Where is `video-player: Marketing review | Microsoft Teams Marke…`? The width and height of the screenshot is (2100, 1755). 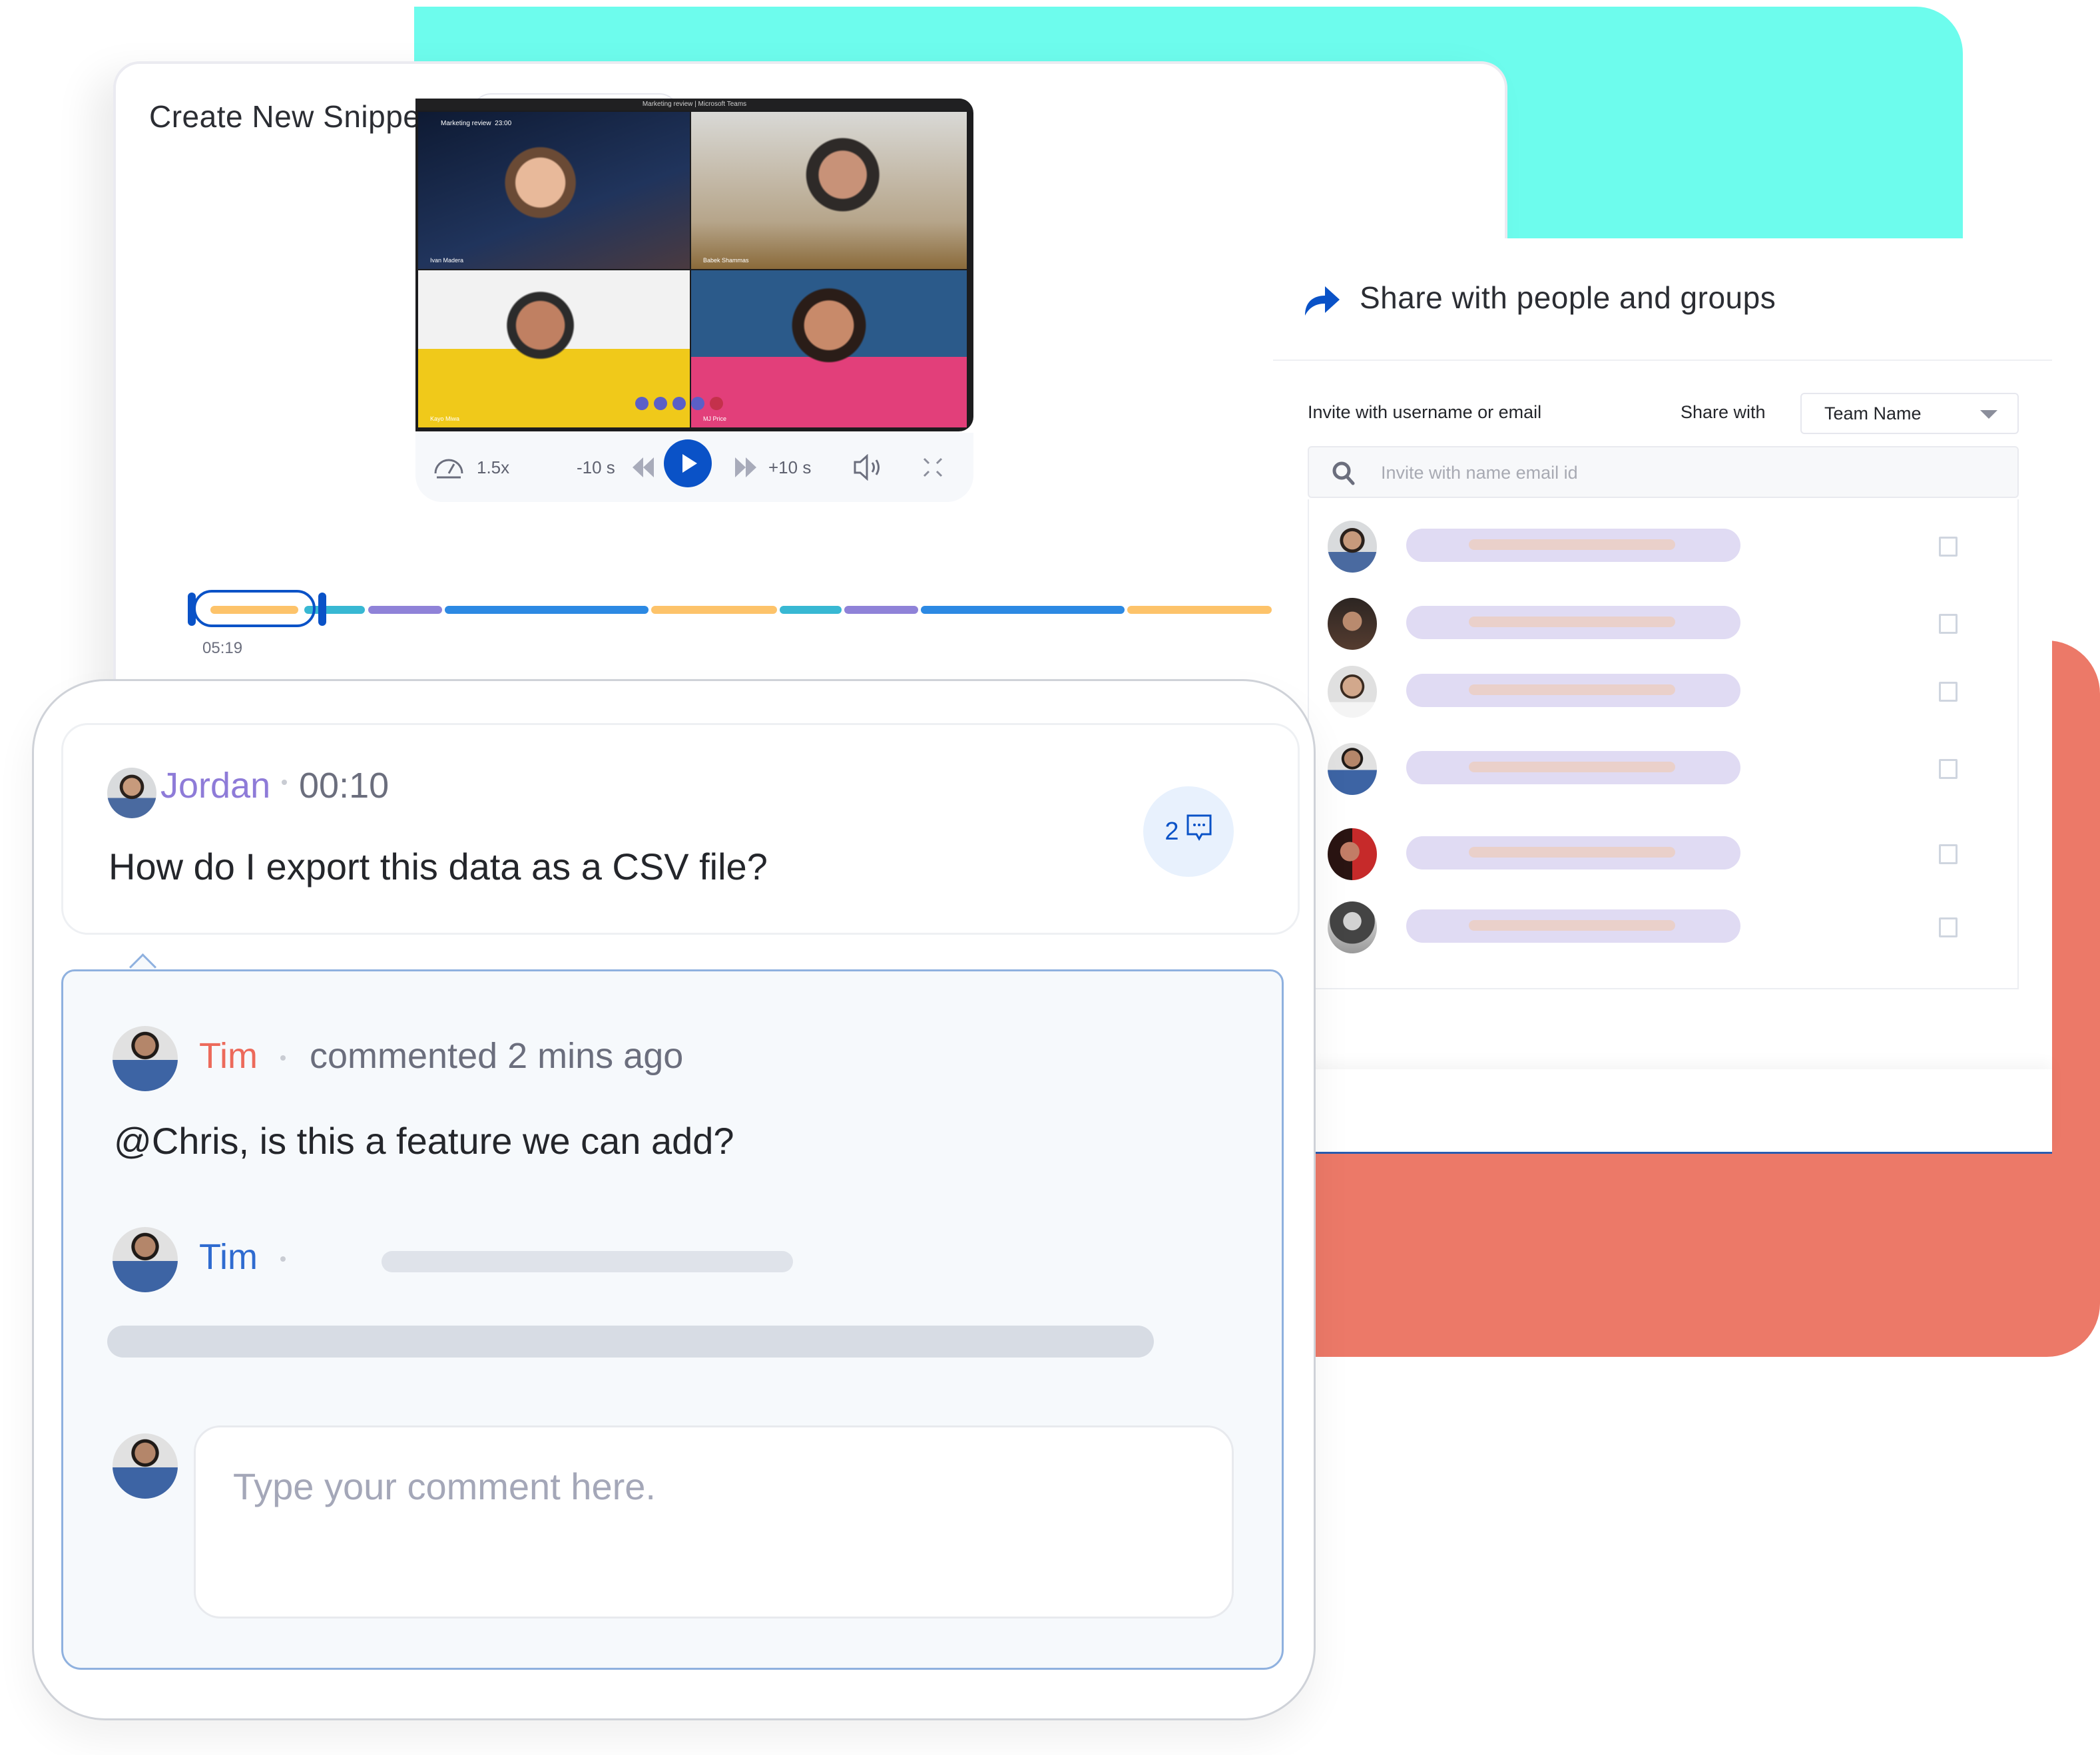
video-player: Marketing review | Microsoft Teams Marke… is located at coordinates (694, 265).